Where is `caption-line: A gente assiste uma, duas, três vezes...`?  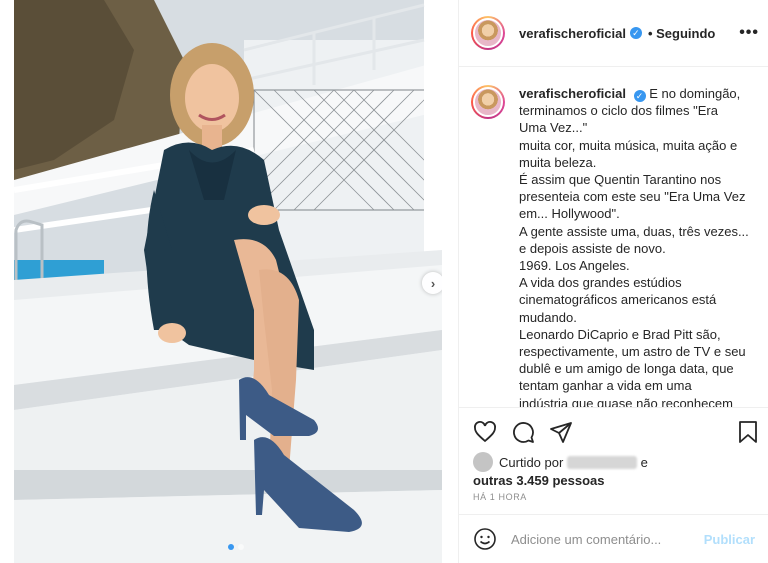
caption-line: A gente assiste uma, duas, três vezes... is located at coordinates (634, 231).